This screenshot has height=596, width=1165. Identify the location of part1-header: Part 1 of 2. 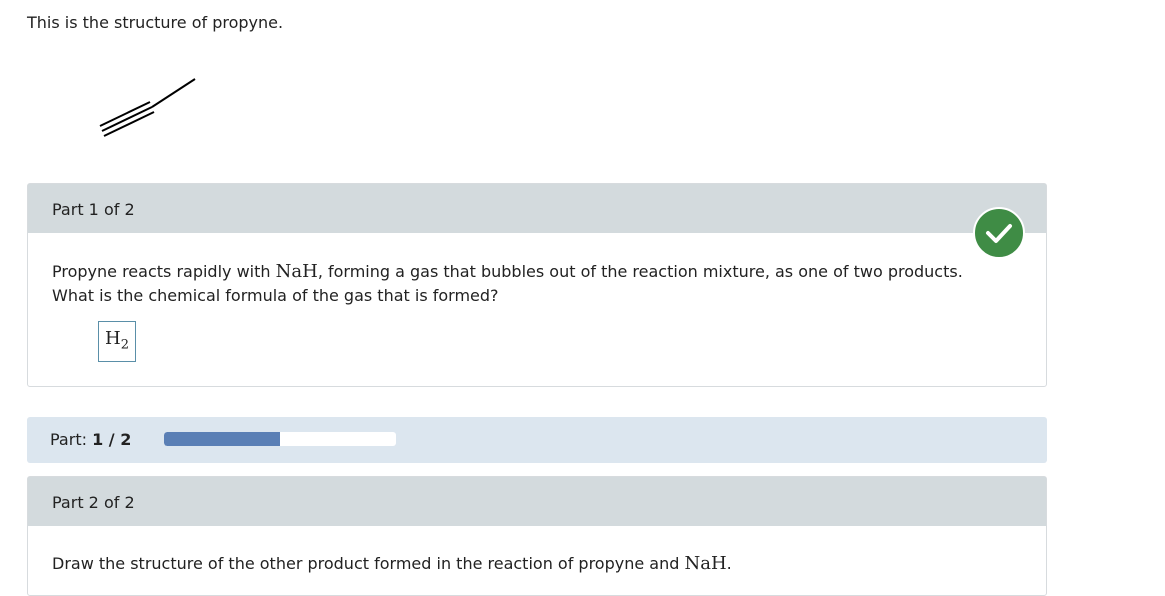
(537, 208).